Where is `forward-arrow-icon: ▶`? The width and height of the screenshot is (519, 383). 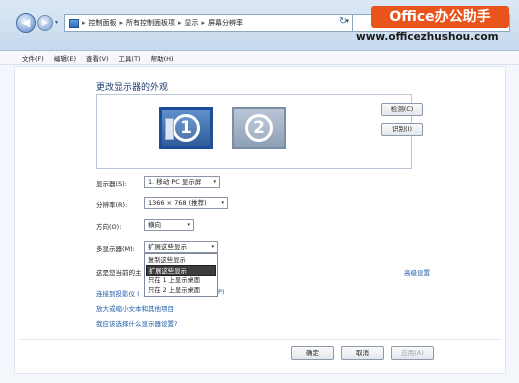 forward-arrow-icon: ▶ is located at coordinates (45, 23).